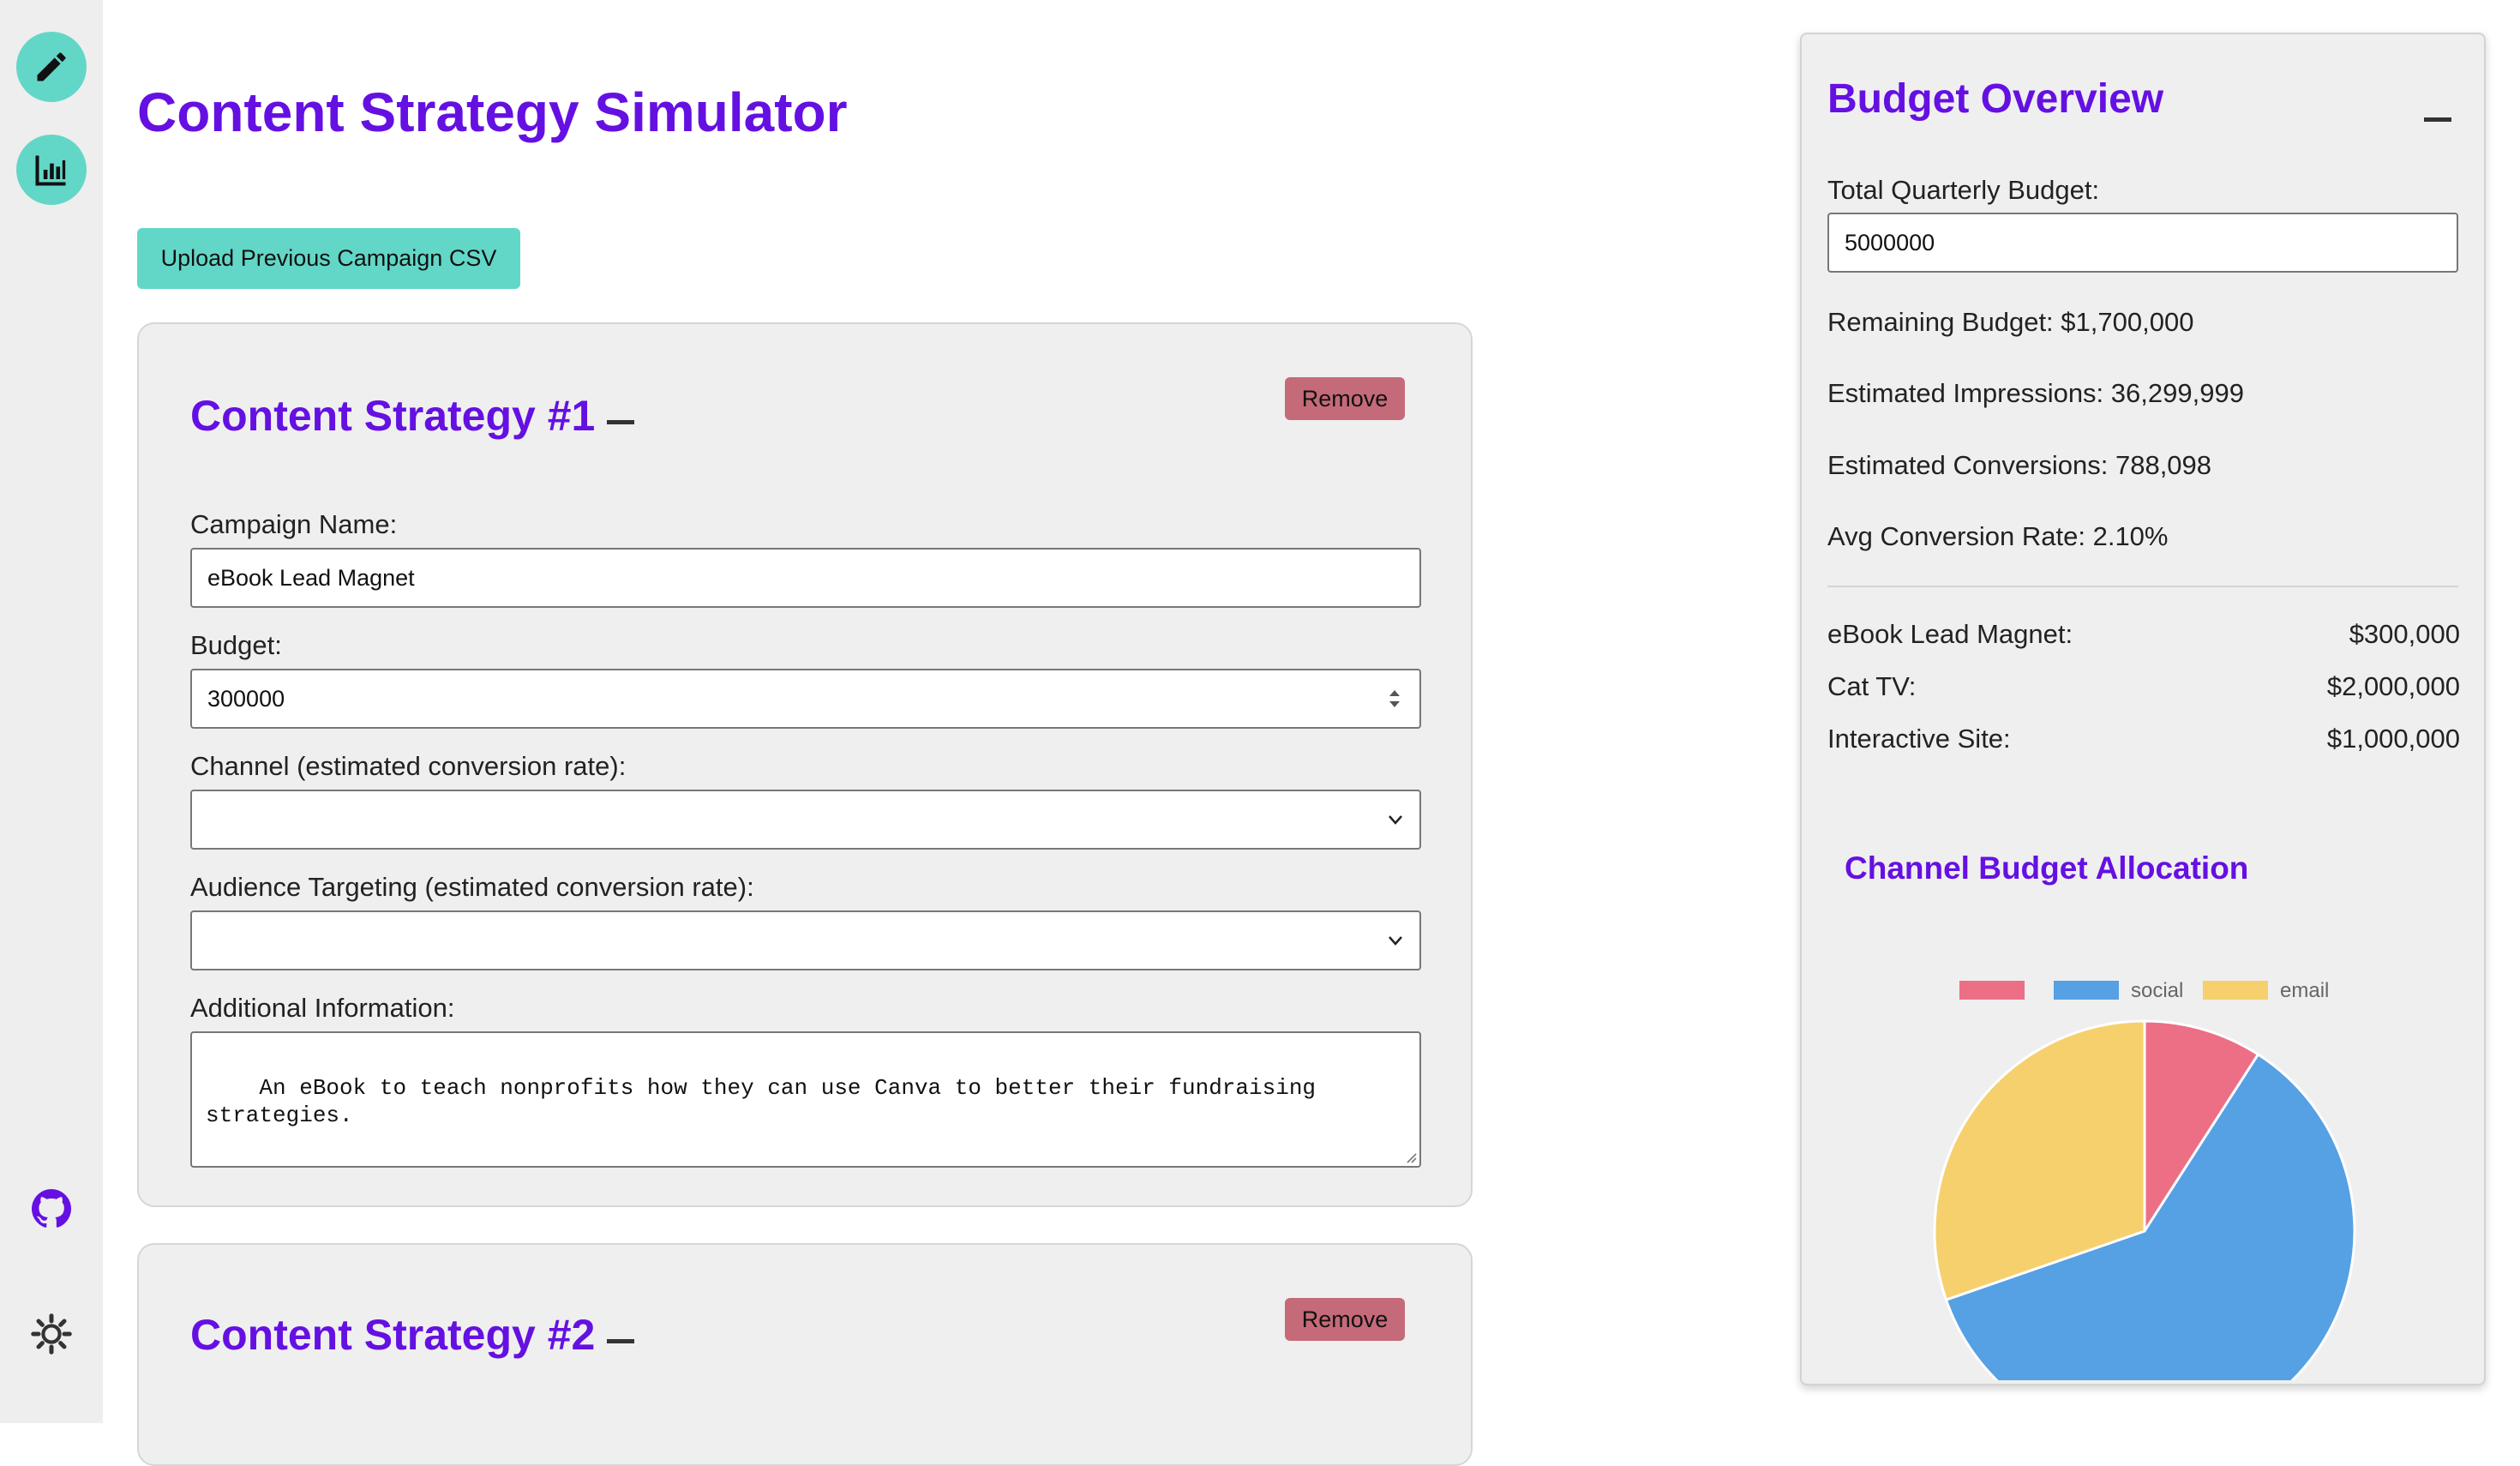 The image size is (2520, 1466). I want to click on avg-conversion-rate: Avg Conversion Rate: 2.10%, so click(1998, 536).